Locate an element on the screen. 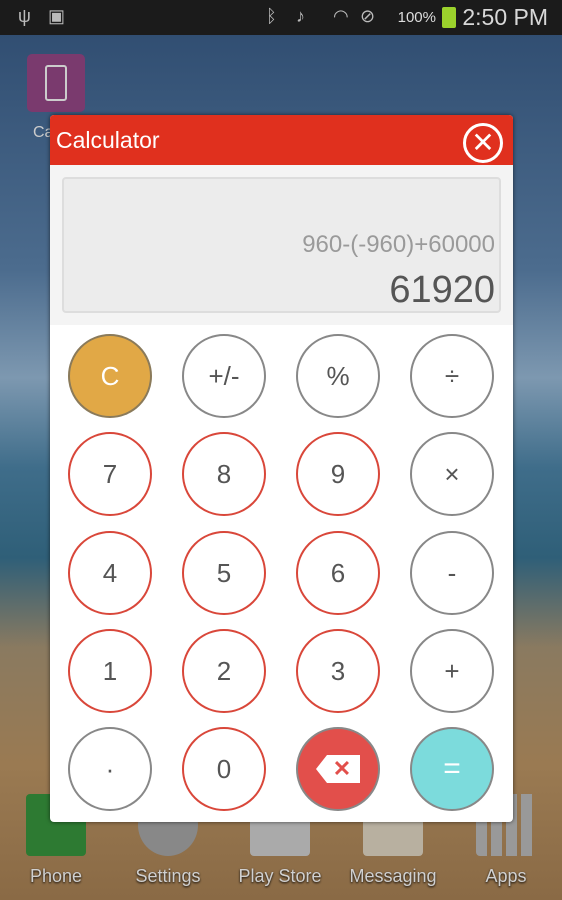  key-8-button: 8 is located at coordinates (224, 474).